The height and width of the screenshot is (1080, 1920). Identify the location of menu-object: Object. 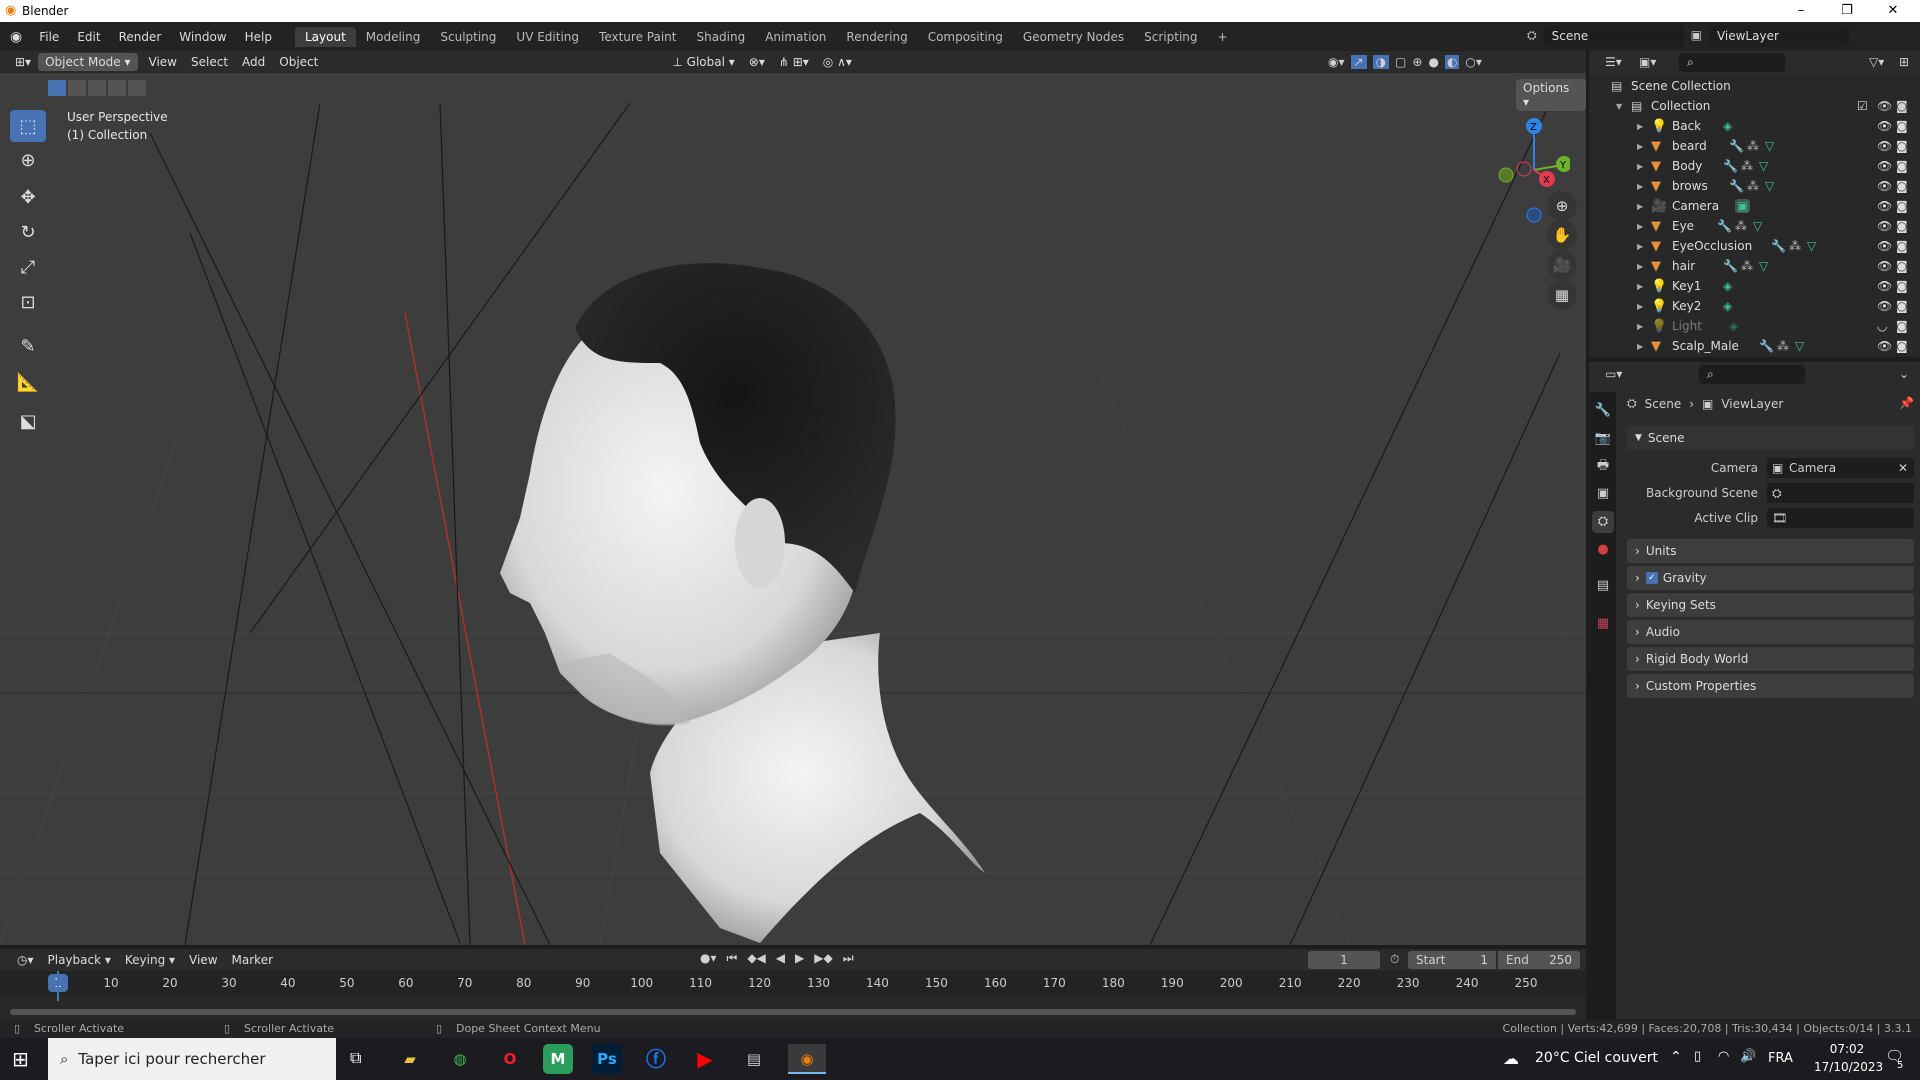
(298, 62).